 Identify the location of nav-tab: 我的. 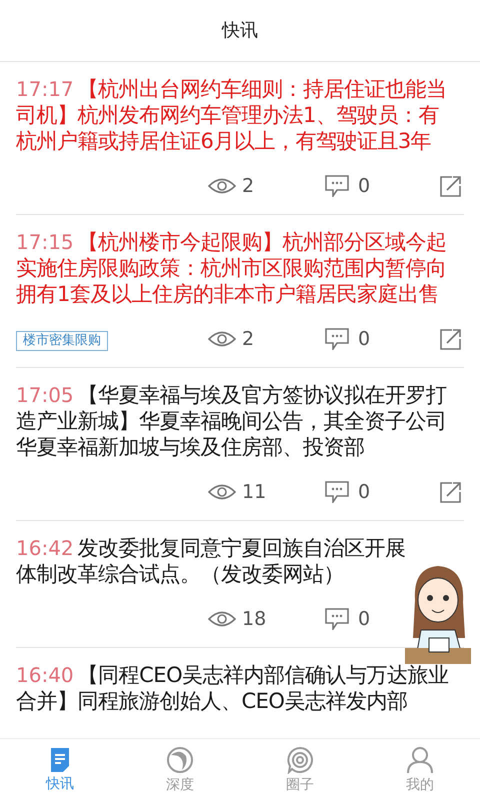
(420, 769).